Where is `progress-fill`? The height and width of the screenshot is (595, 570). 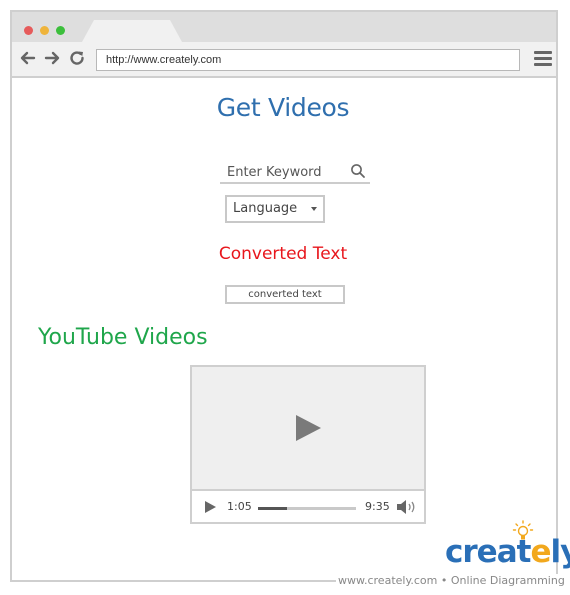 progress-fill is located at coordinates (273, 508).